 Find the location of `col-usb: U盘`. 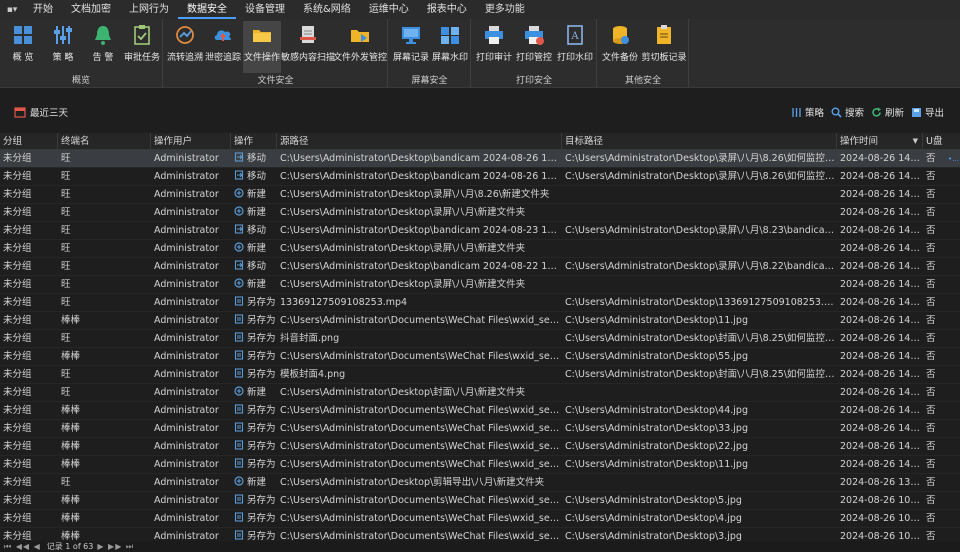

col-usb: U盘 is located at coordinates (941, 141).